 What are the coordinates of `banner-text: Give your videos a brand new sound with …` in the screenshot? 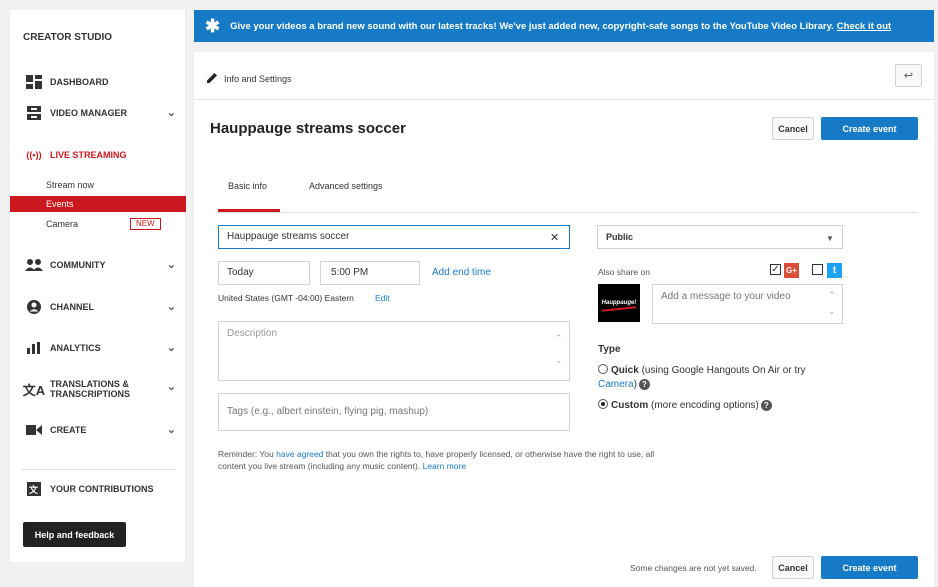 It's located at (532, 26).